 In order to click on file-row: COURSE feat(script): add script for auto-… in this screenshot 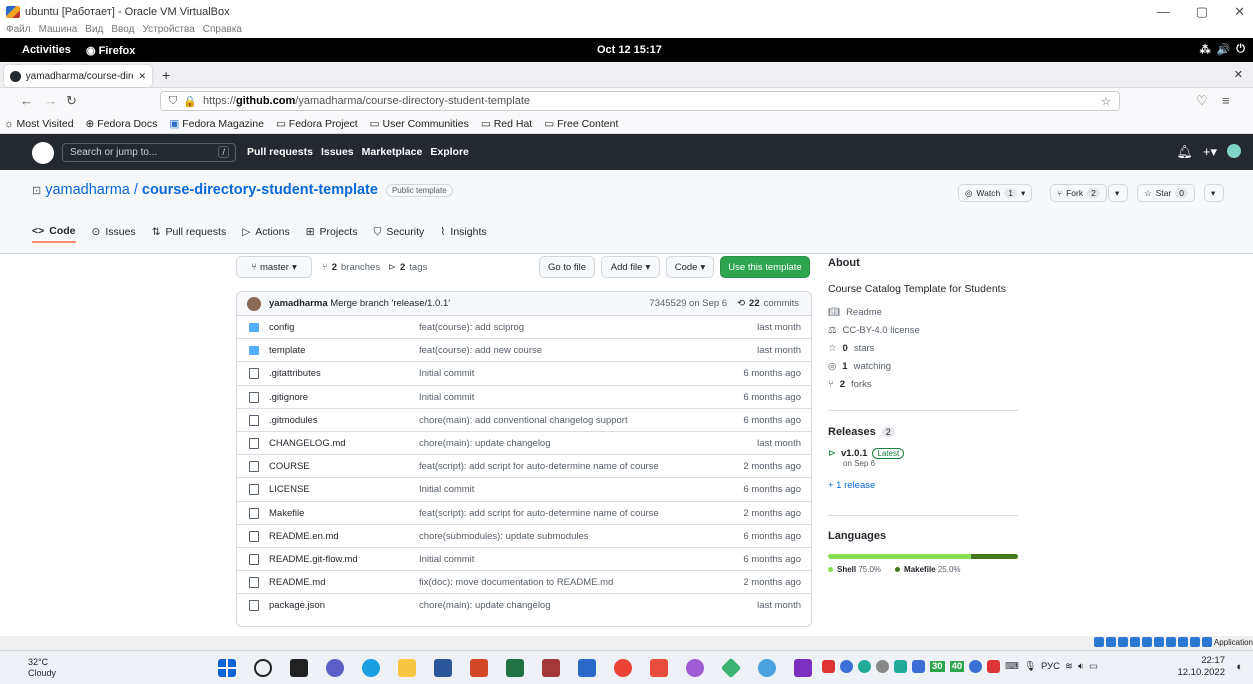, I will do `click(524, 467)`.